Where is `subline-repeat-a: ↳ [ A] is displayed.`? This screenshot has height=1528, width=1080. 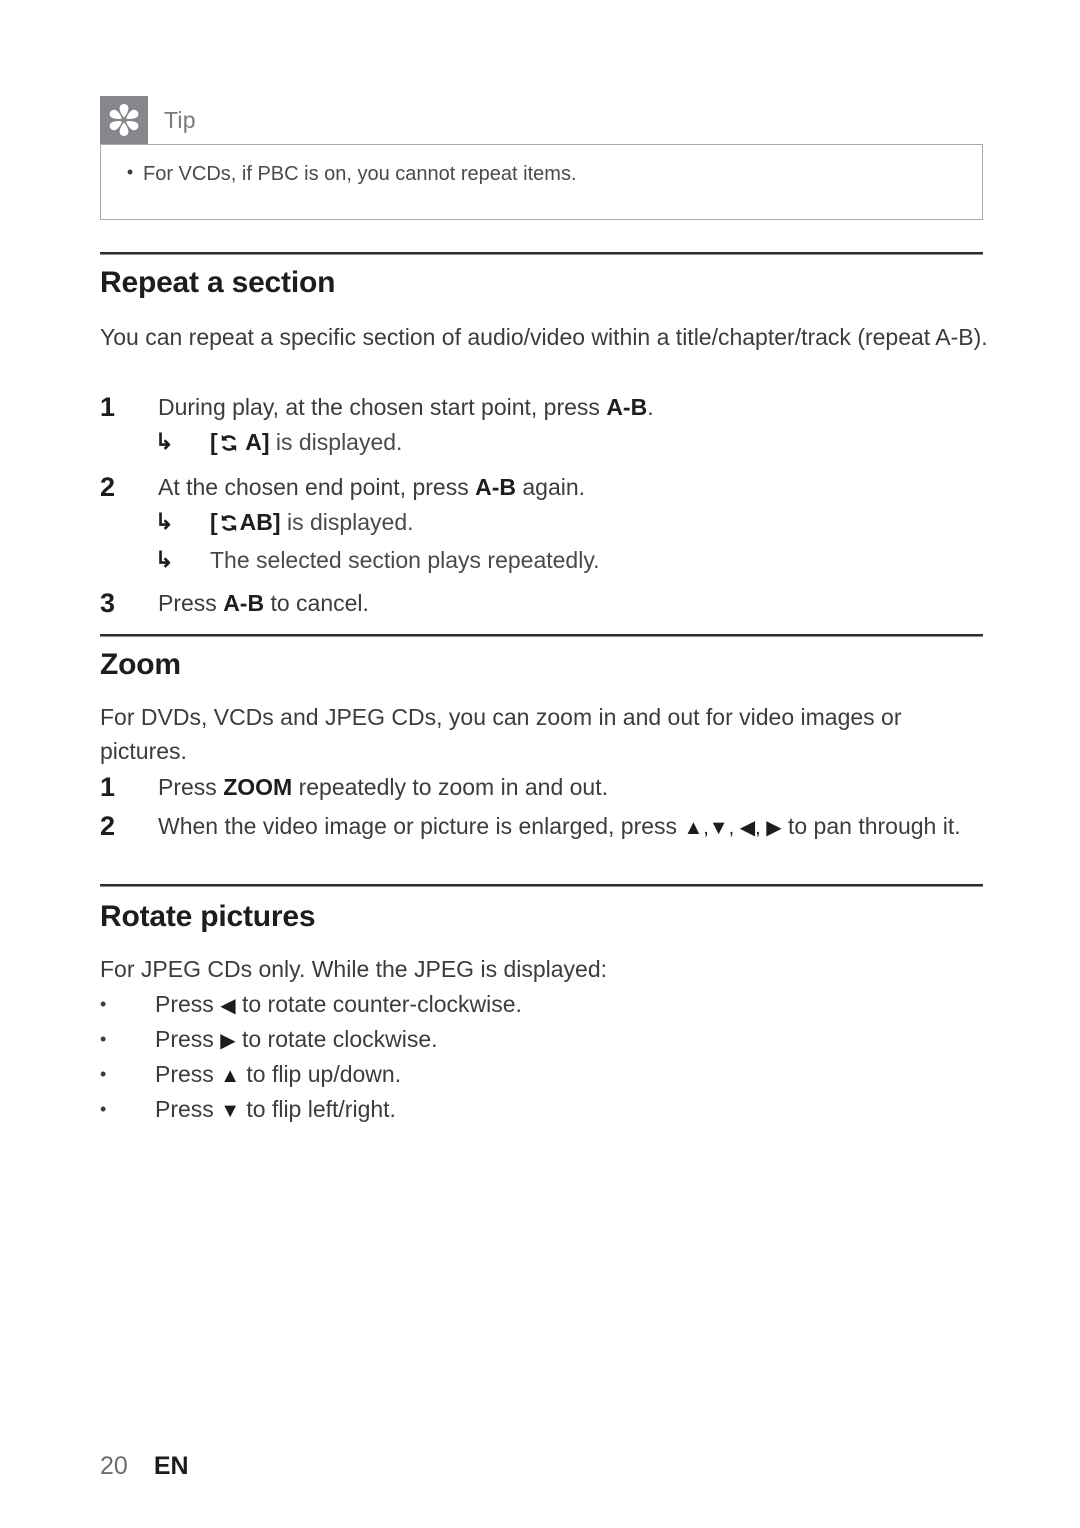 subline-repeat-a: ↳ [ A] is displayed. is located at coordinates (570, 442).